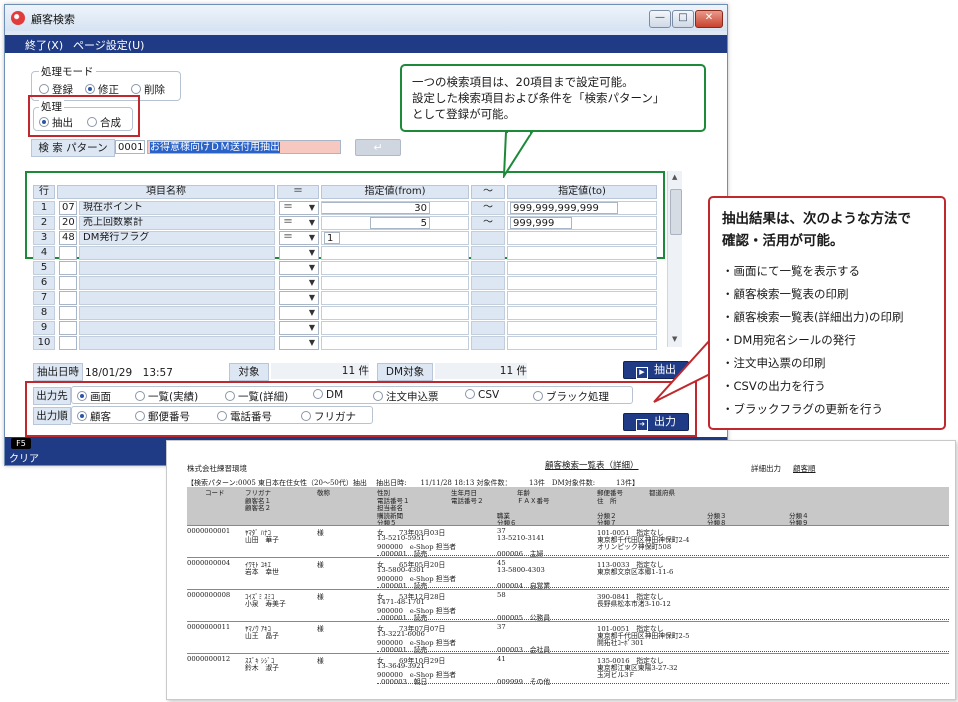  What do you see at coordinates (94, 396) in the screenshot?
I see `dest-screen-radio: 画面` at bounding box center [94, 396].